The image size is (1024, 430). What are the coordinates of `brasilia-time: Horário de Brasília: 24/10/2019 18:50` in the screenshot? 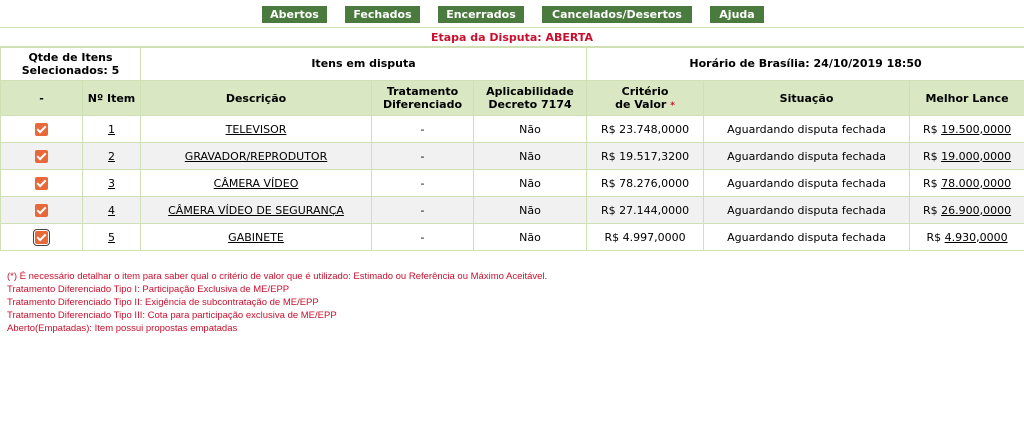 It's located at (805, 63).